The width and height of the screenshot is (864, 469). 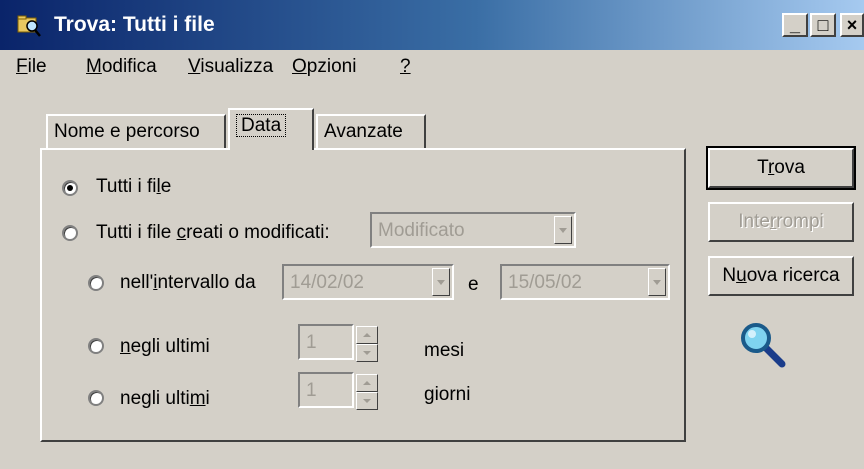 What do you see at coordinates (70, 233) in the screenshot?
I see `radio-creati-modificati` at bounding box center [70, 233].